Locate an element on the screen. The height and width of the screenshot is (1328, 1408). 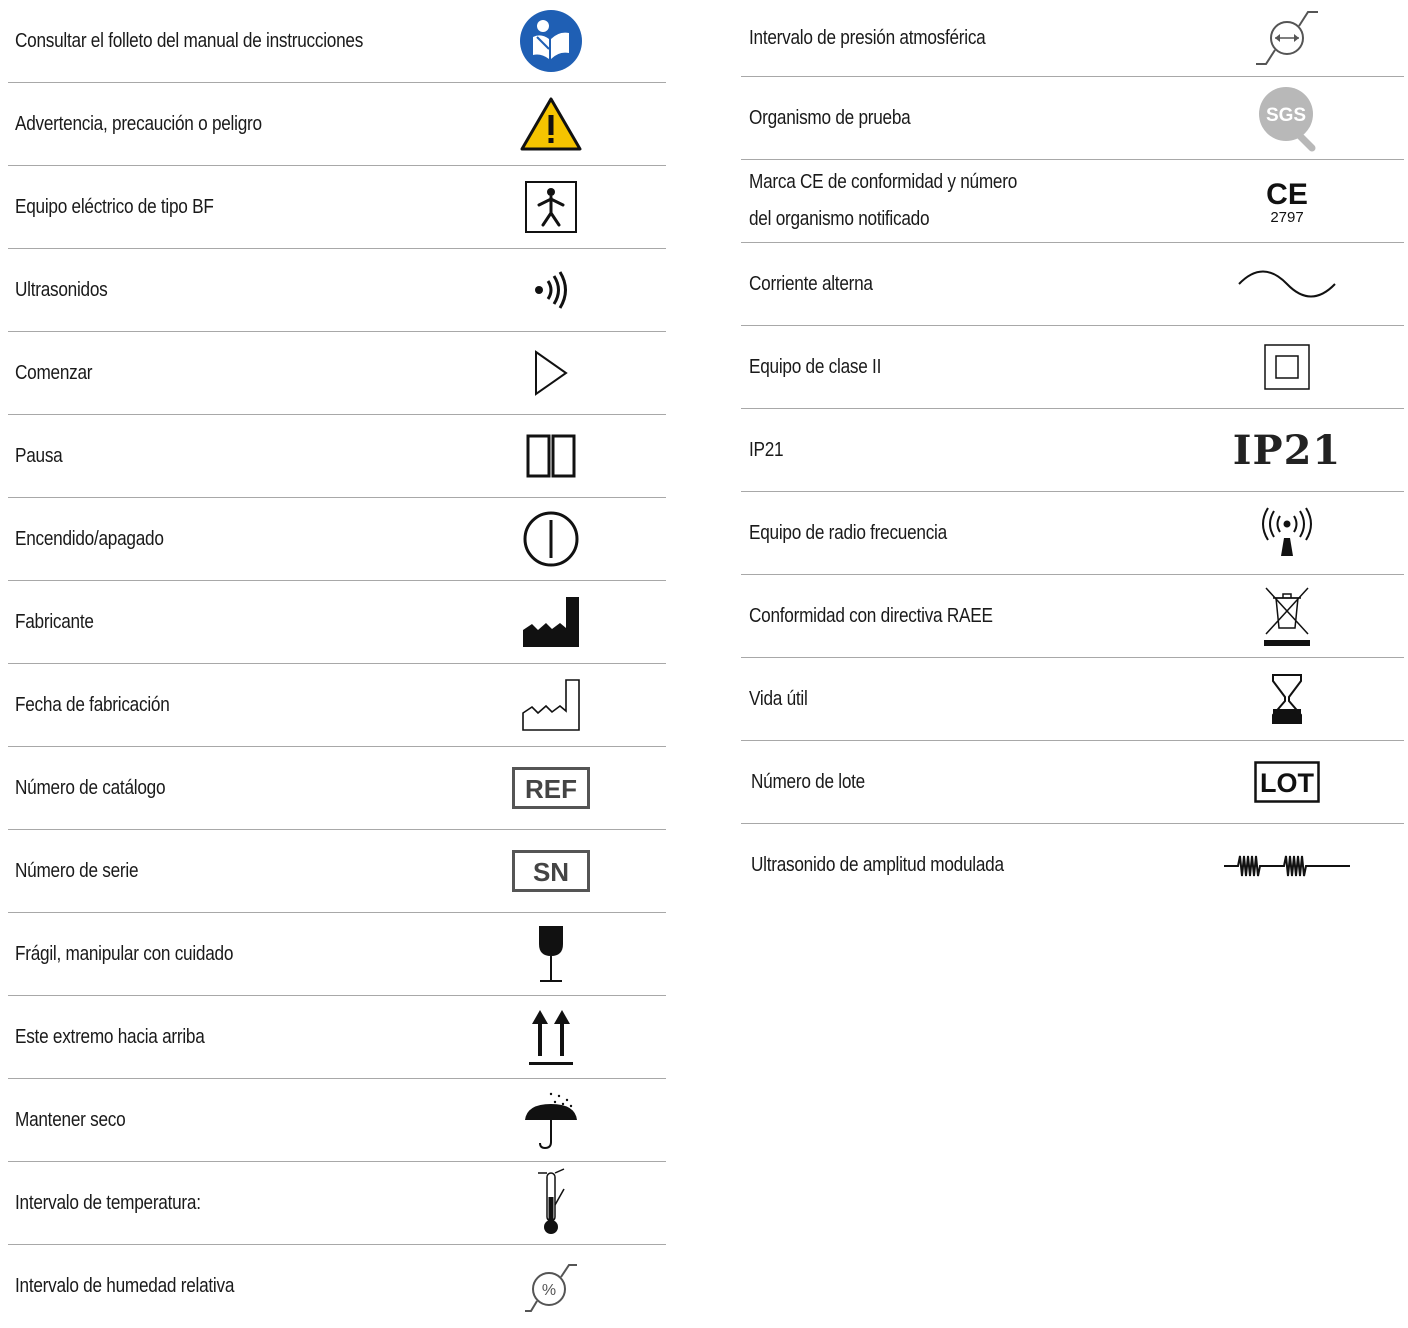
hourglass-icon is located at coordinates (1287, 699).